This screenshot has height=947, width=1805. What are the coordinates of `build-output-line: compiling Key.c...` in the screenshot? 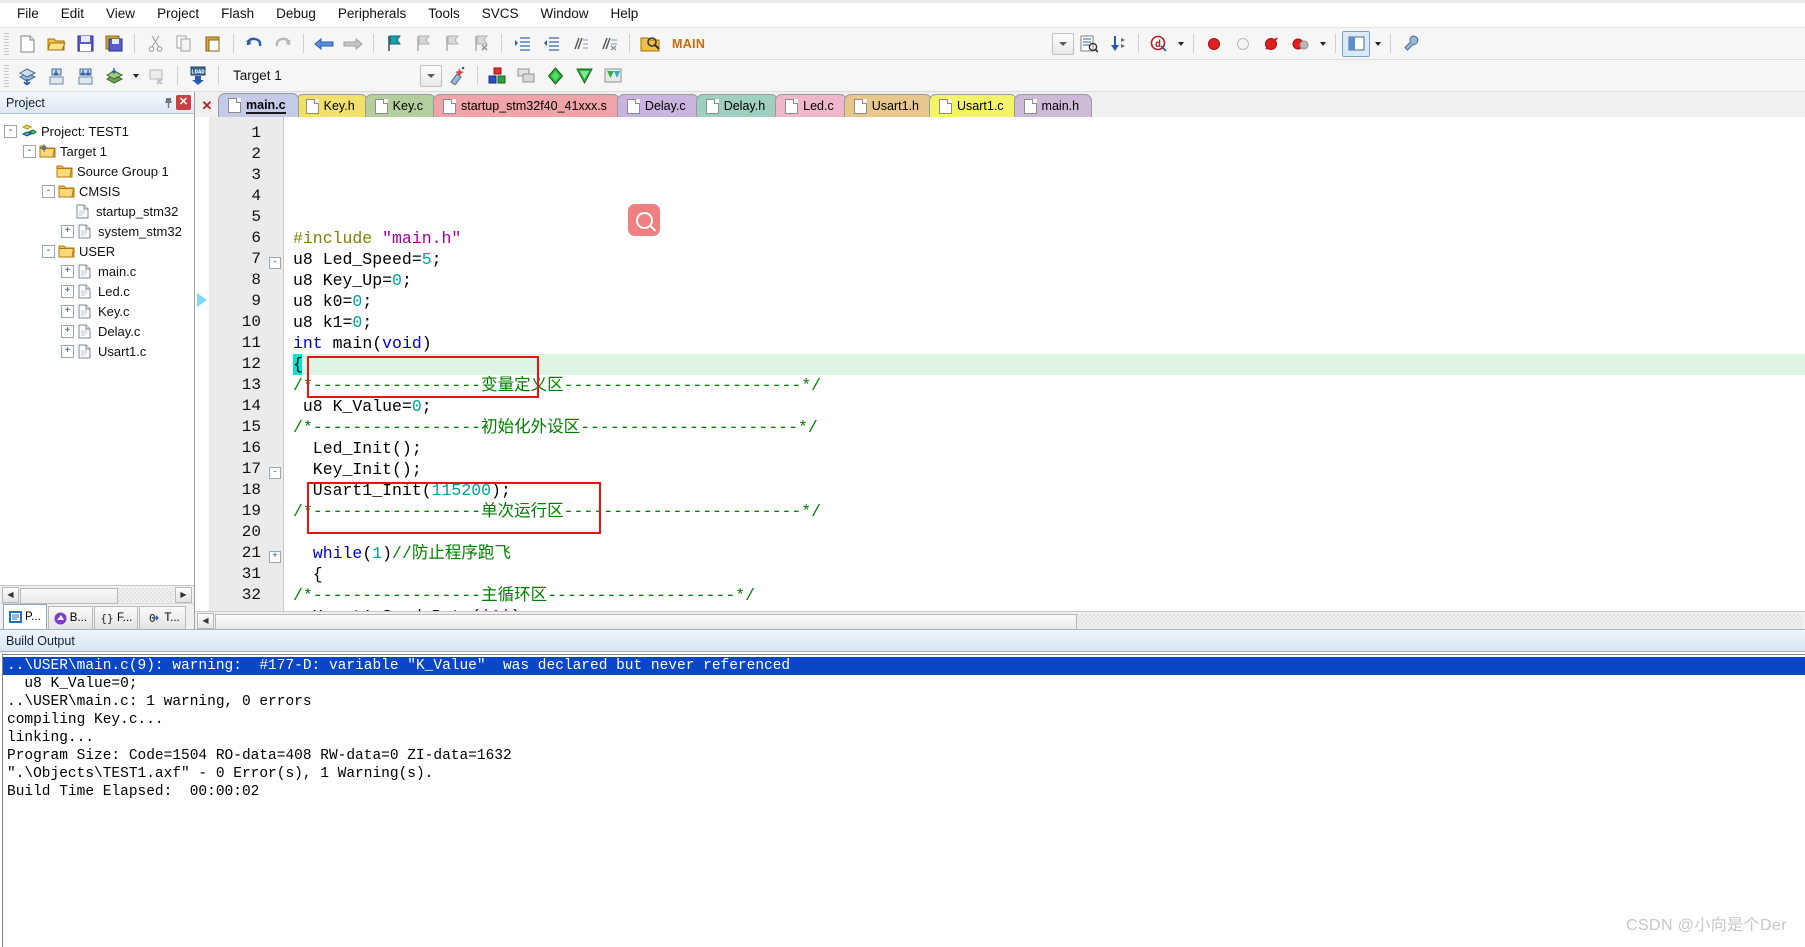 It's located at (904, 720).